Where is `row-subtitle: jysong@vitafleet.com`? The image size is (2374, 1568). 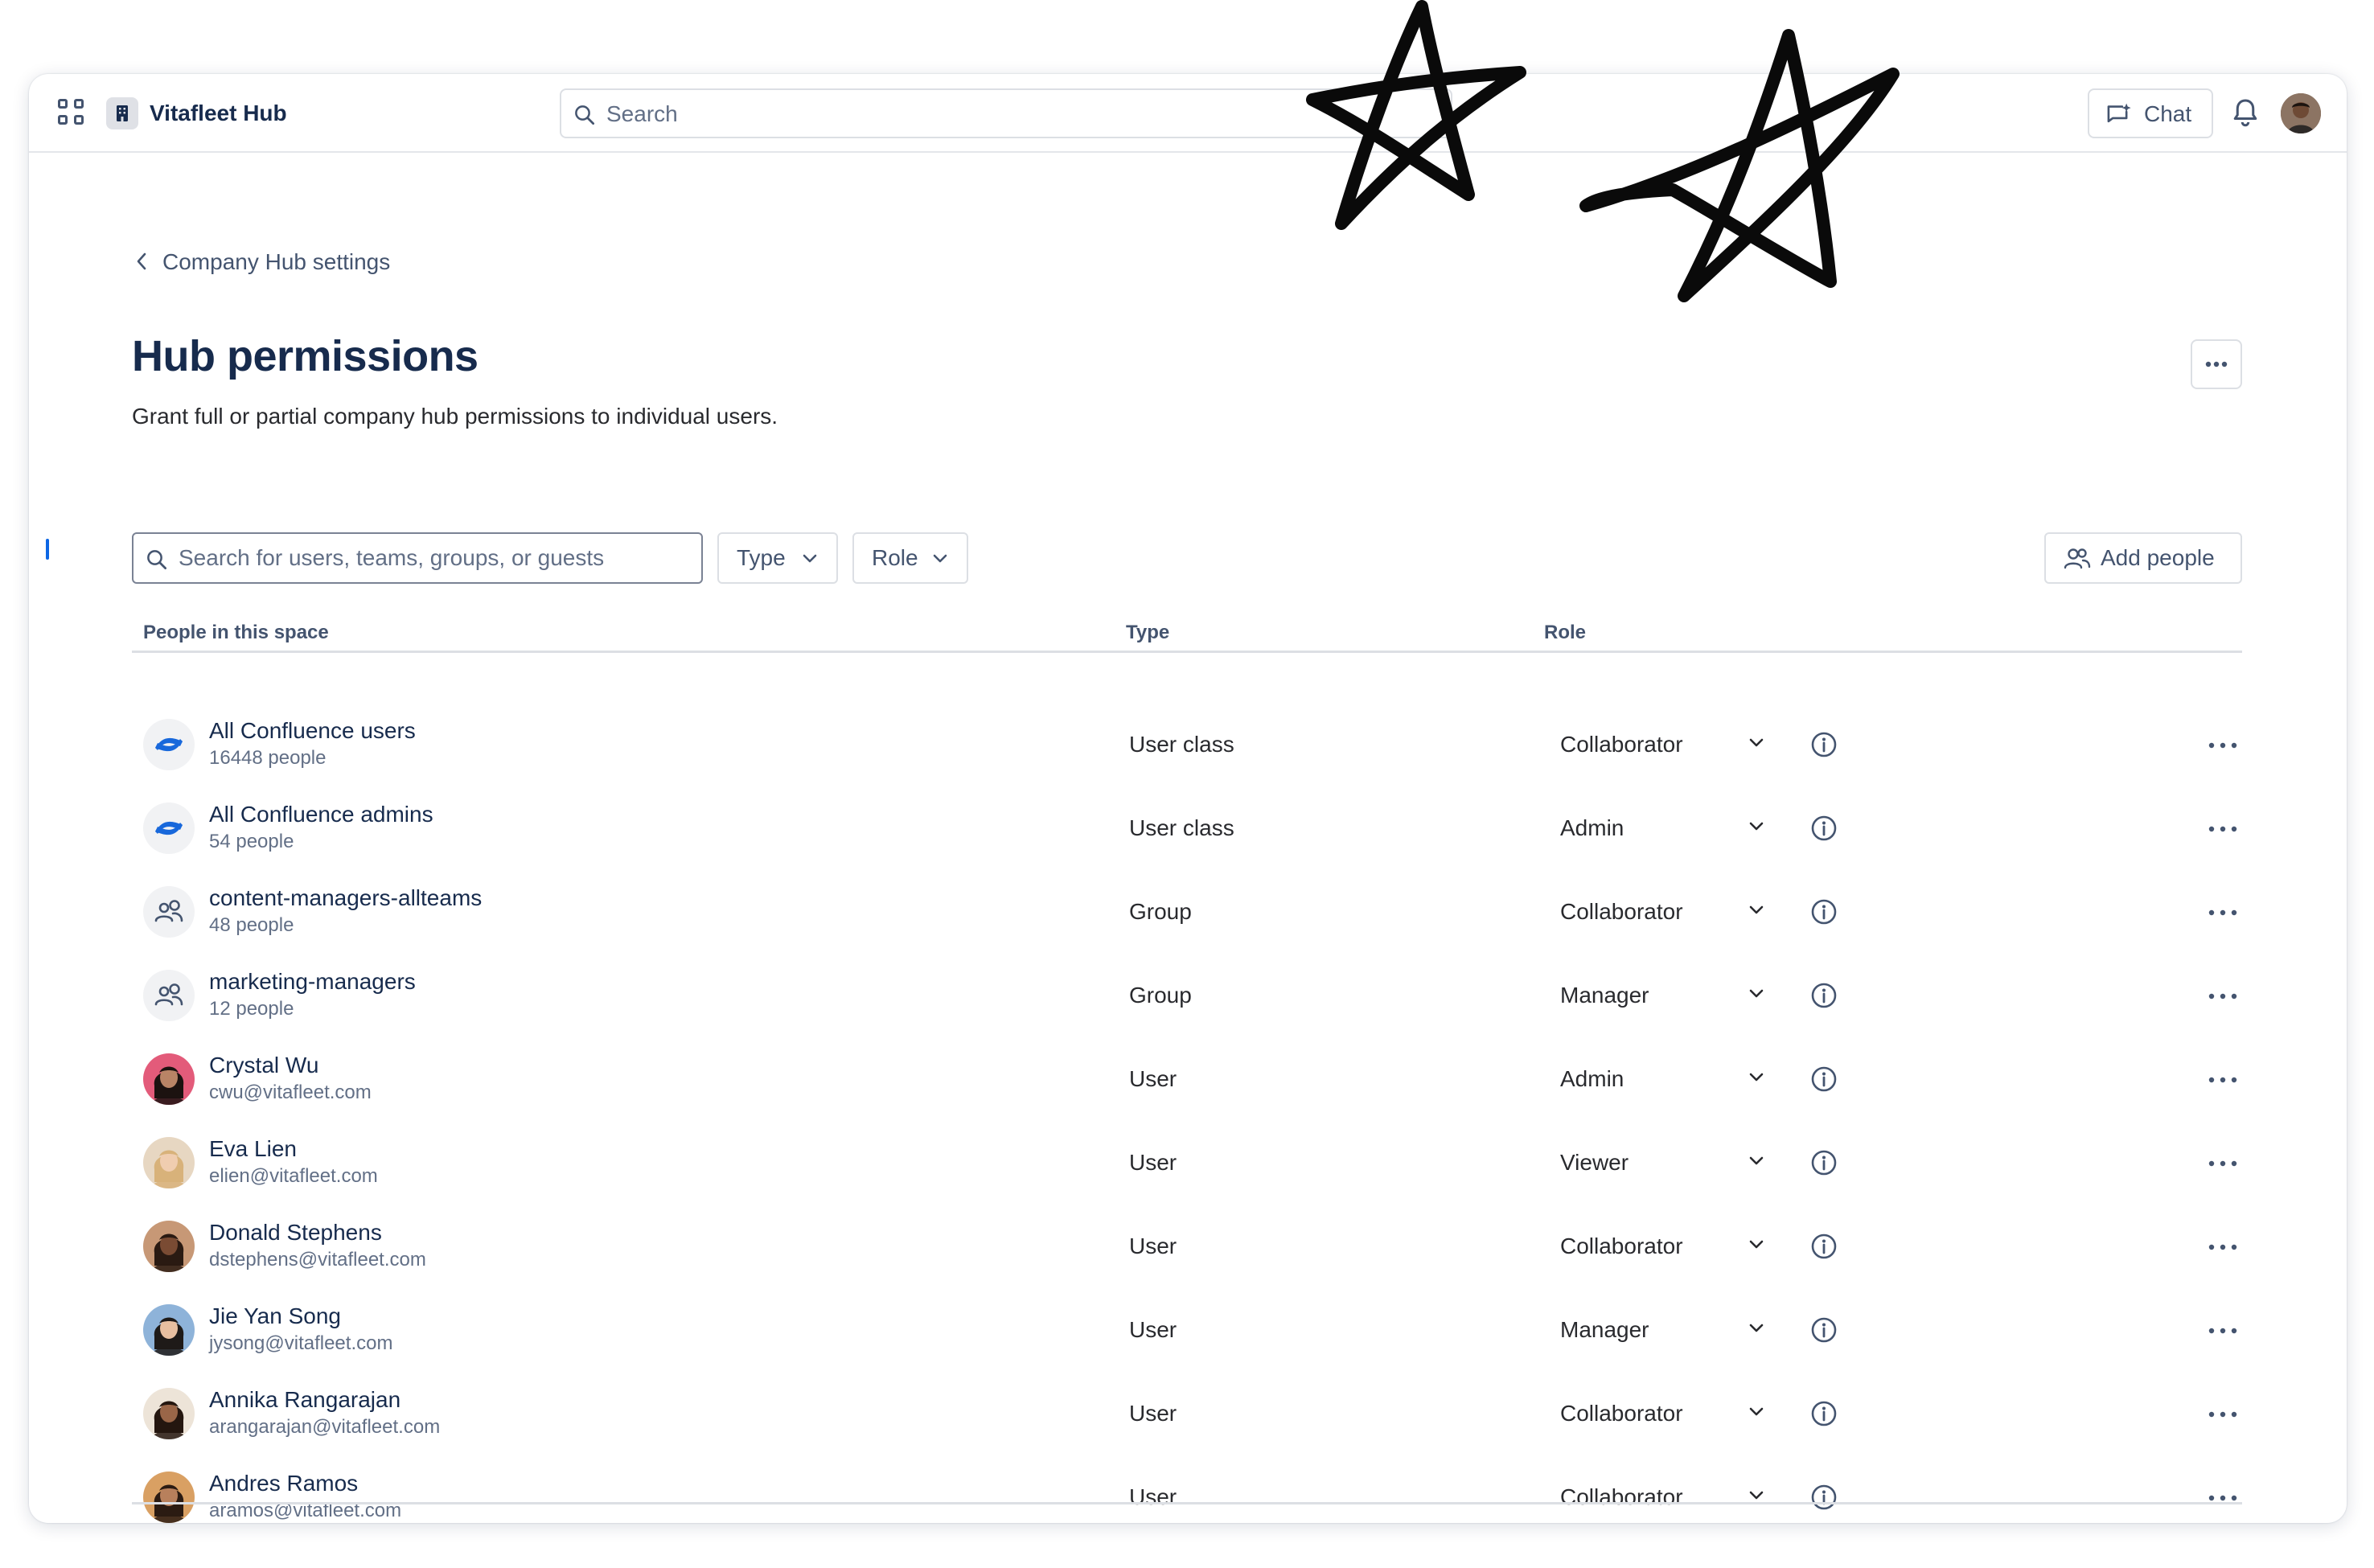
row-subtitle: jysong@vitafleet.com is located at coordinates (301, 1343).